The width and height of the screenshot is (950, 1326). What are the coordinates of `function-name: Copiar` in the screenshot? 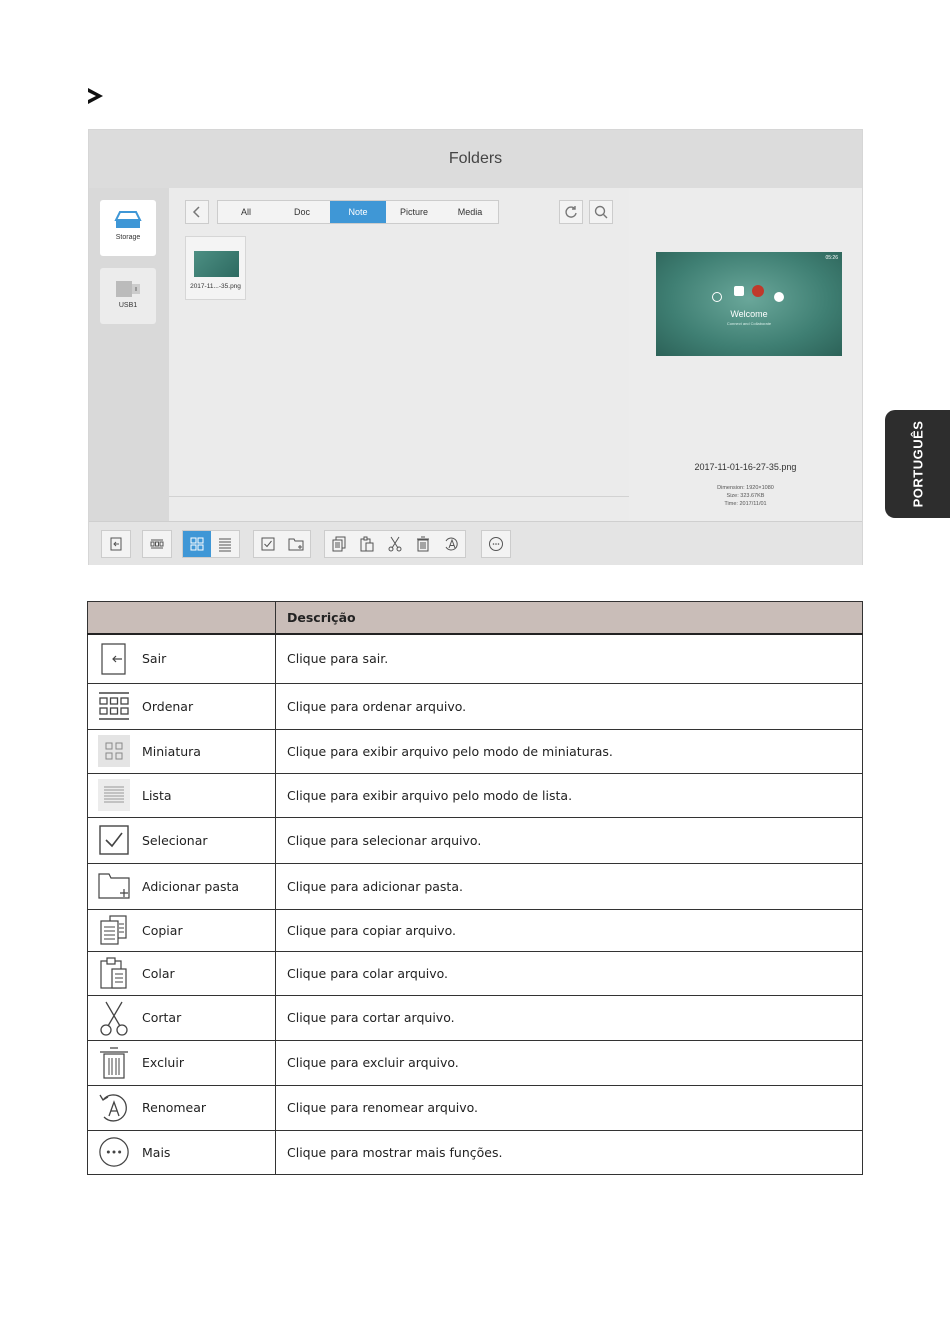 It's located at (162, 930).